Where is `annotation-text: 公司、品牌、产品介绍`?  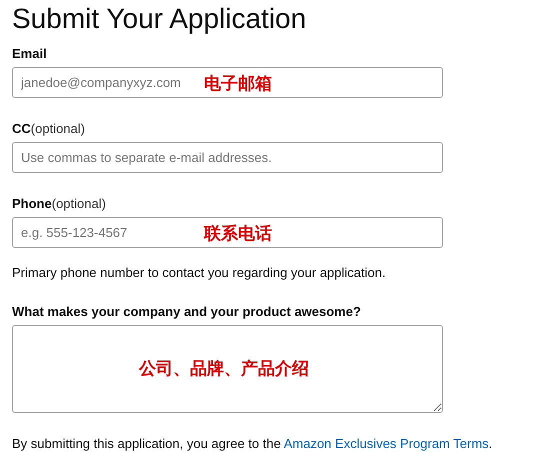 annotation-text: 公司、品牌、产品介绍 is located at coordinates (224, 369).